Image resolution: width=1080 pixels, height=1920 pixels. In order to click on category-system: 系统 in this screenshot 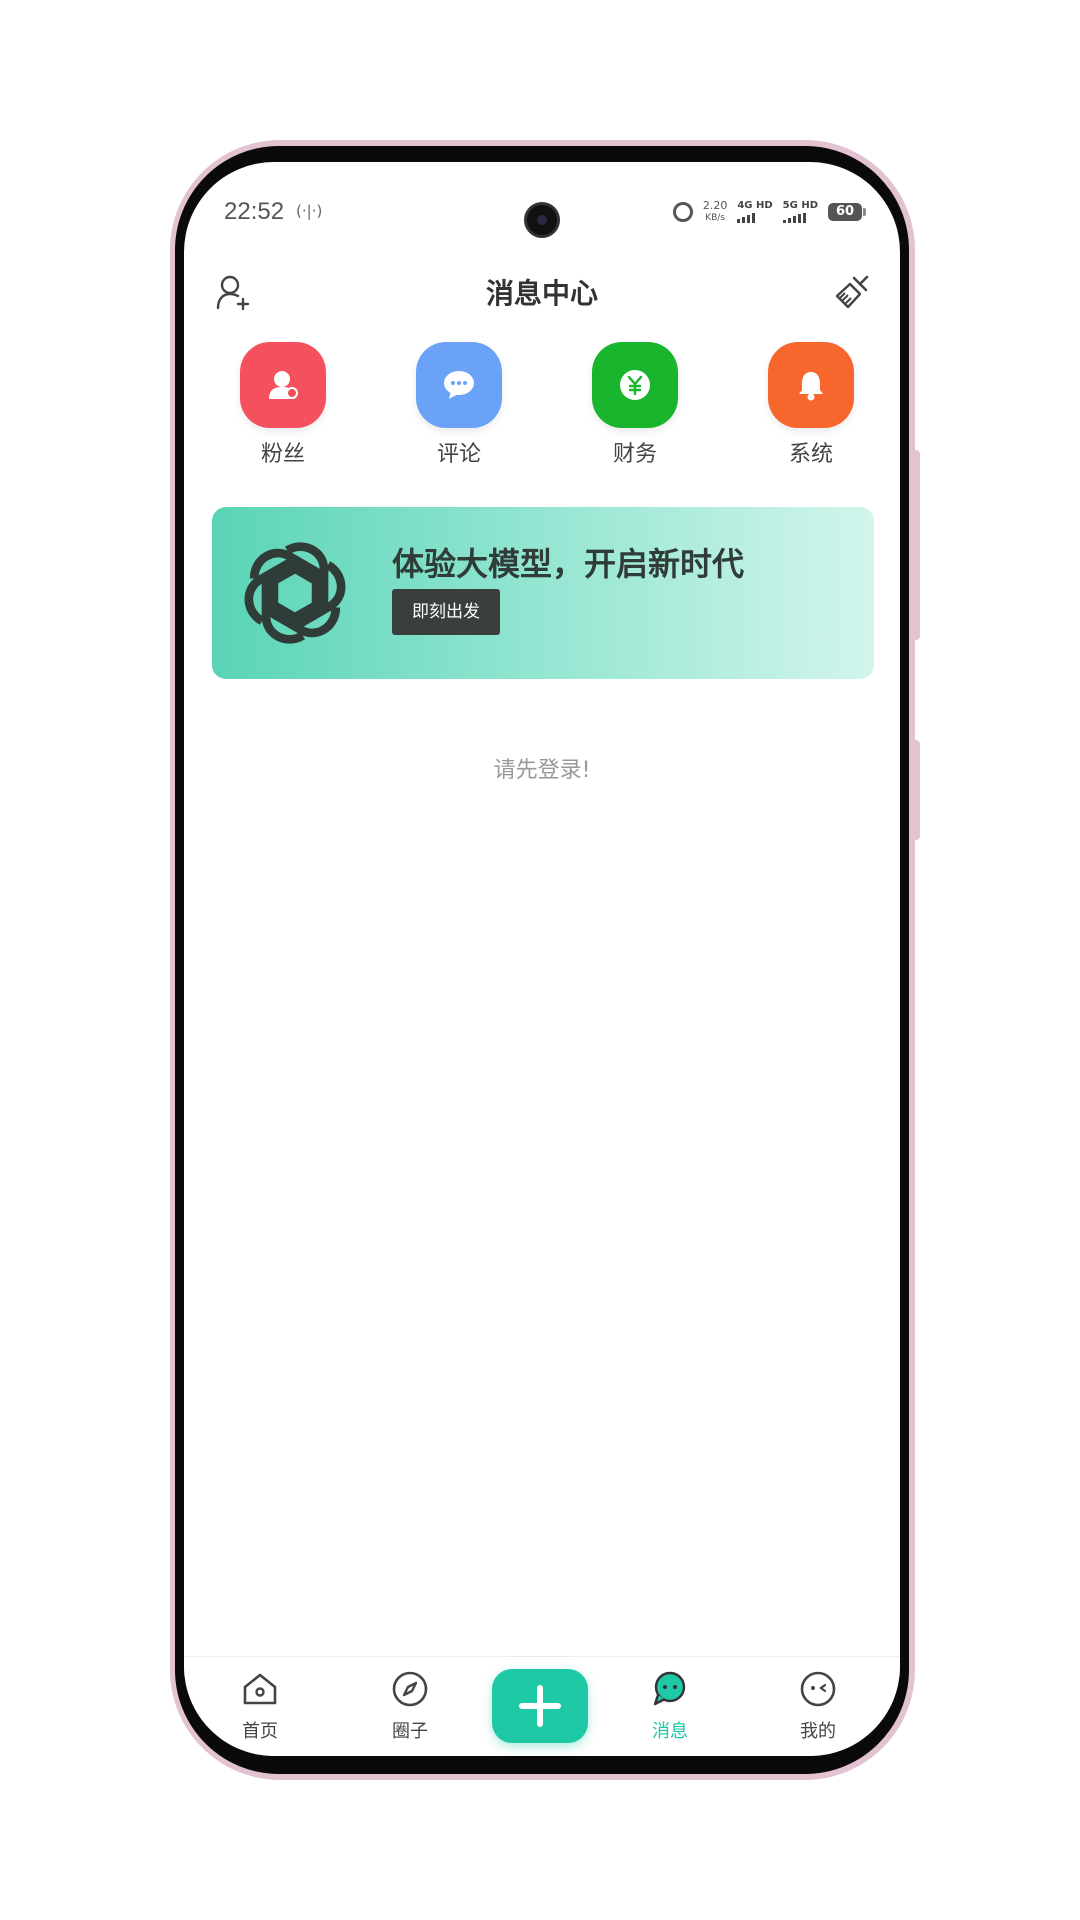, I will do `click(811, 405)`.